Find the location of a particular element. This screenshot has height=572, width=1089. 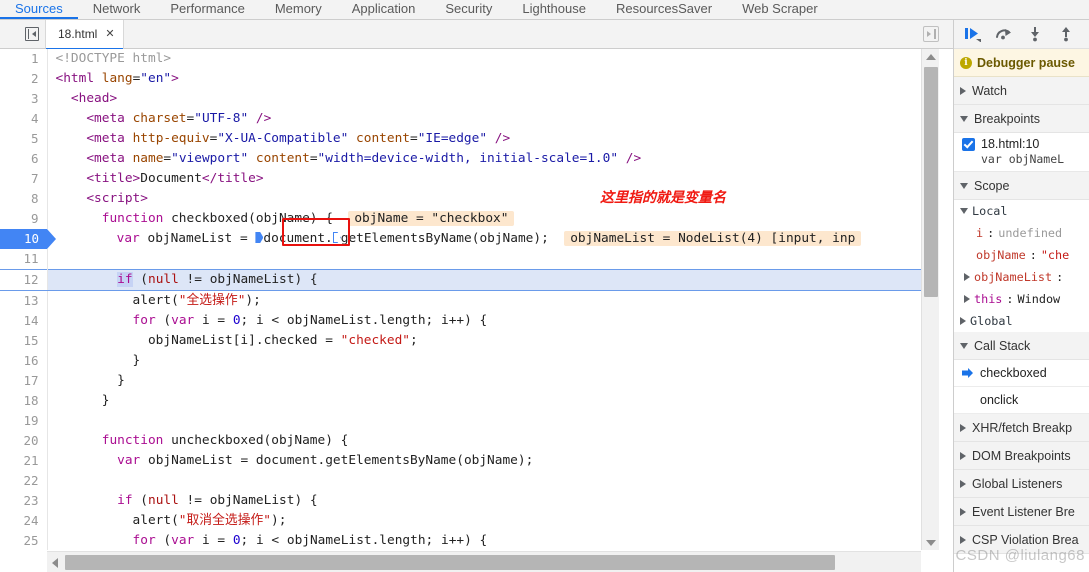

section-header-partial-bottom: CSP Violation Brea is located at coordinates (1021, 540).